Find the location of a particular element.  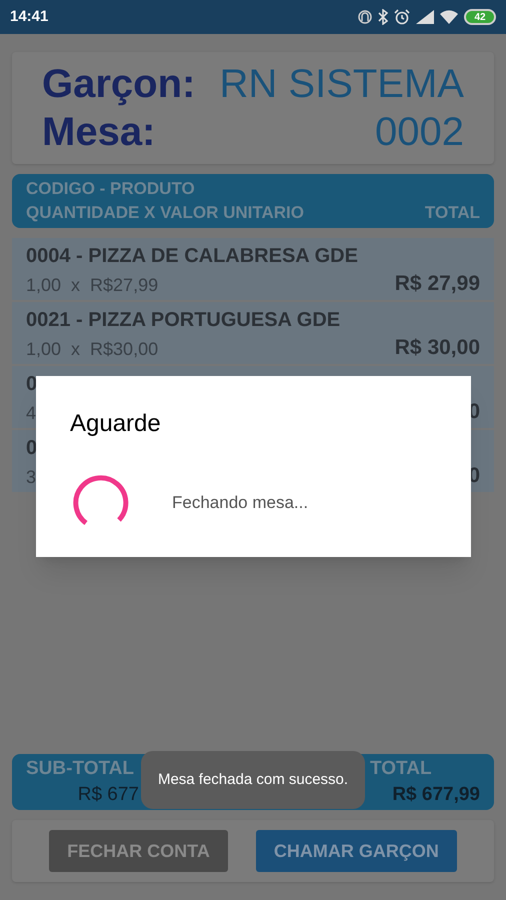

quantity-price: 1,00 x R$30,00 is located at coordinates (92, 349).